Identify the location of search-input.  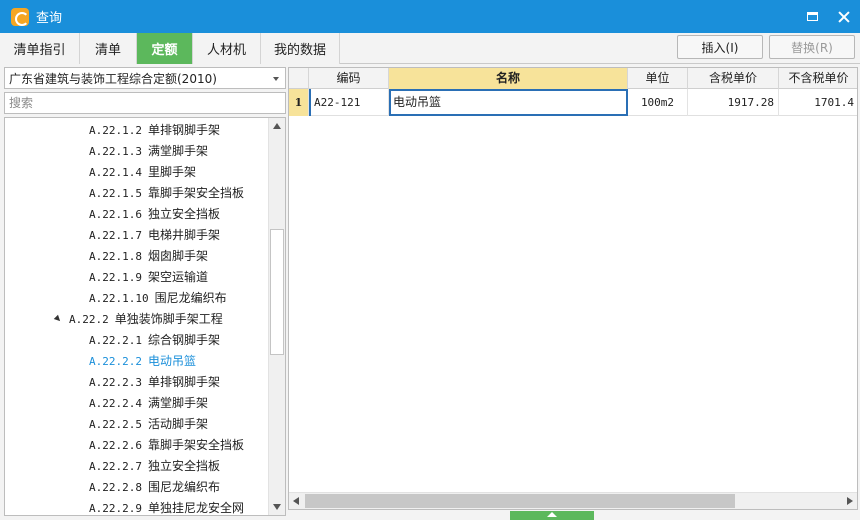
(145, 103).